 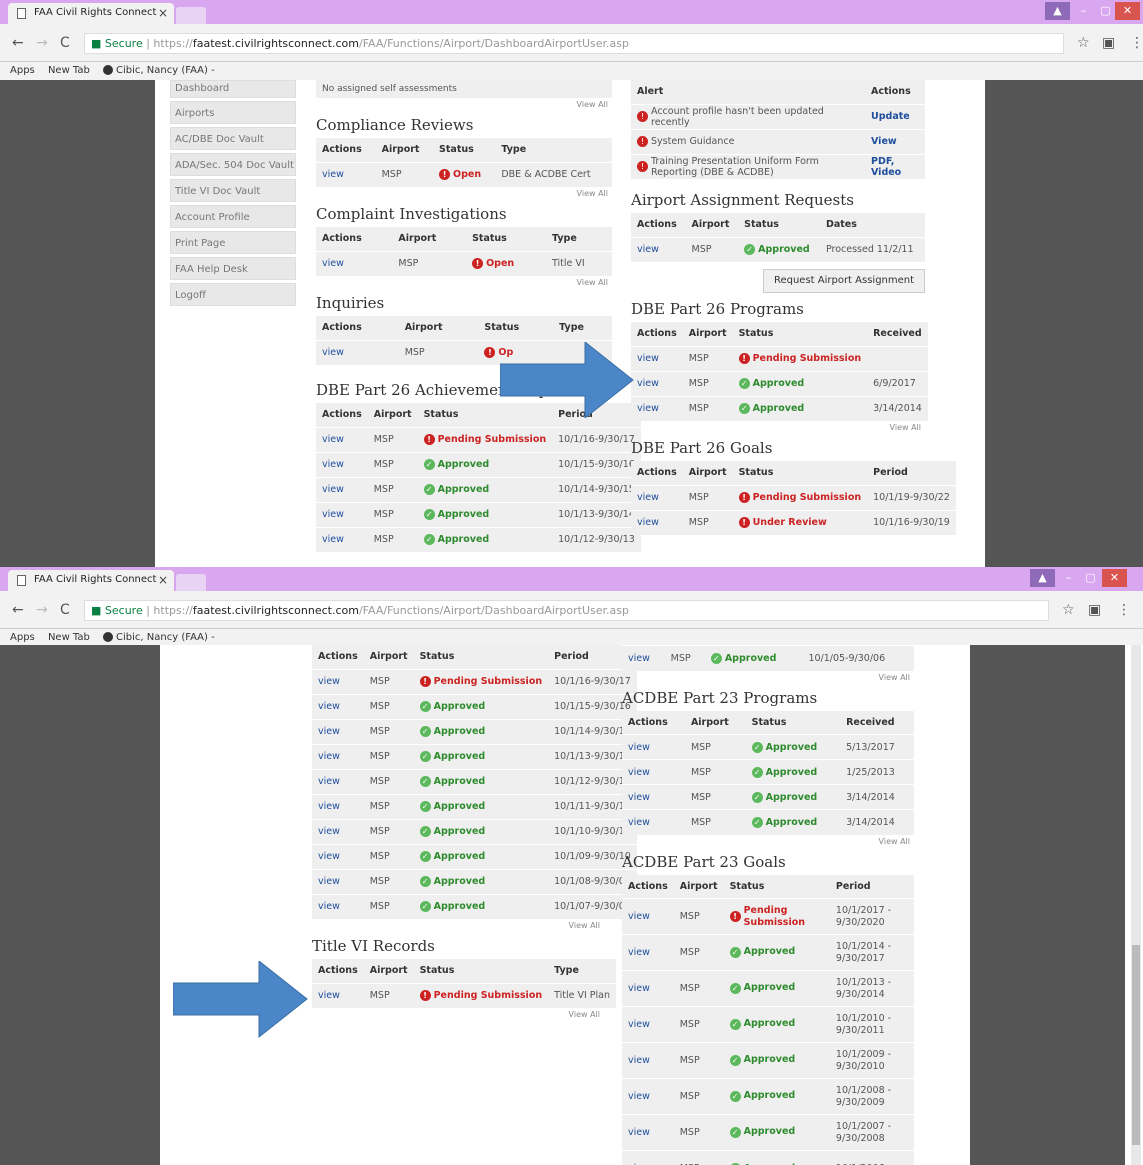 What do you see at coordinates (233, 294) in the screenshot?
I see `sidebar-item-logoff: Logoff` at bounding box center [233, 294].